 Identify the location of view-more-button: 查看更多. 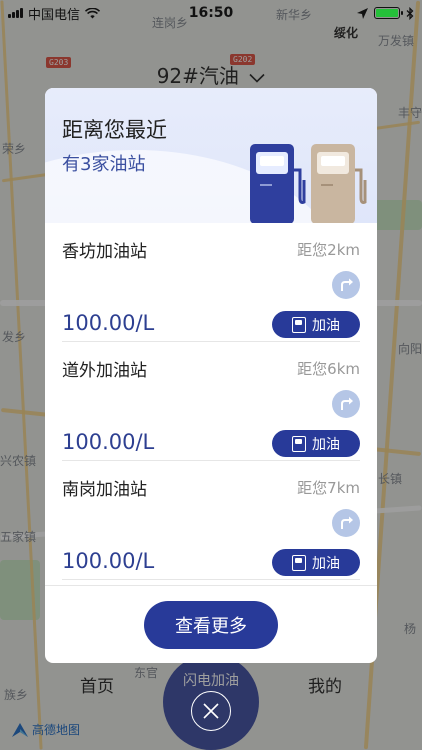
(211, 624).